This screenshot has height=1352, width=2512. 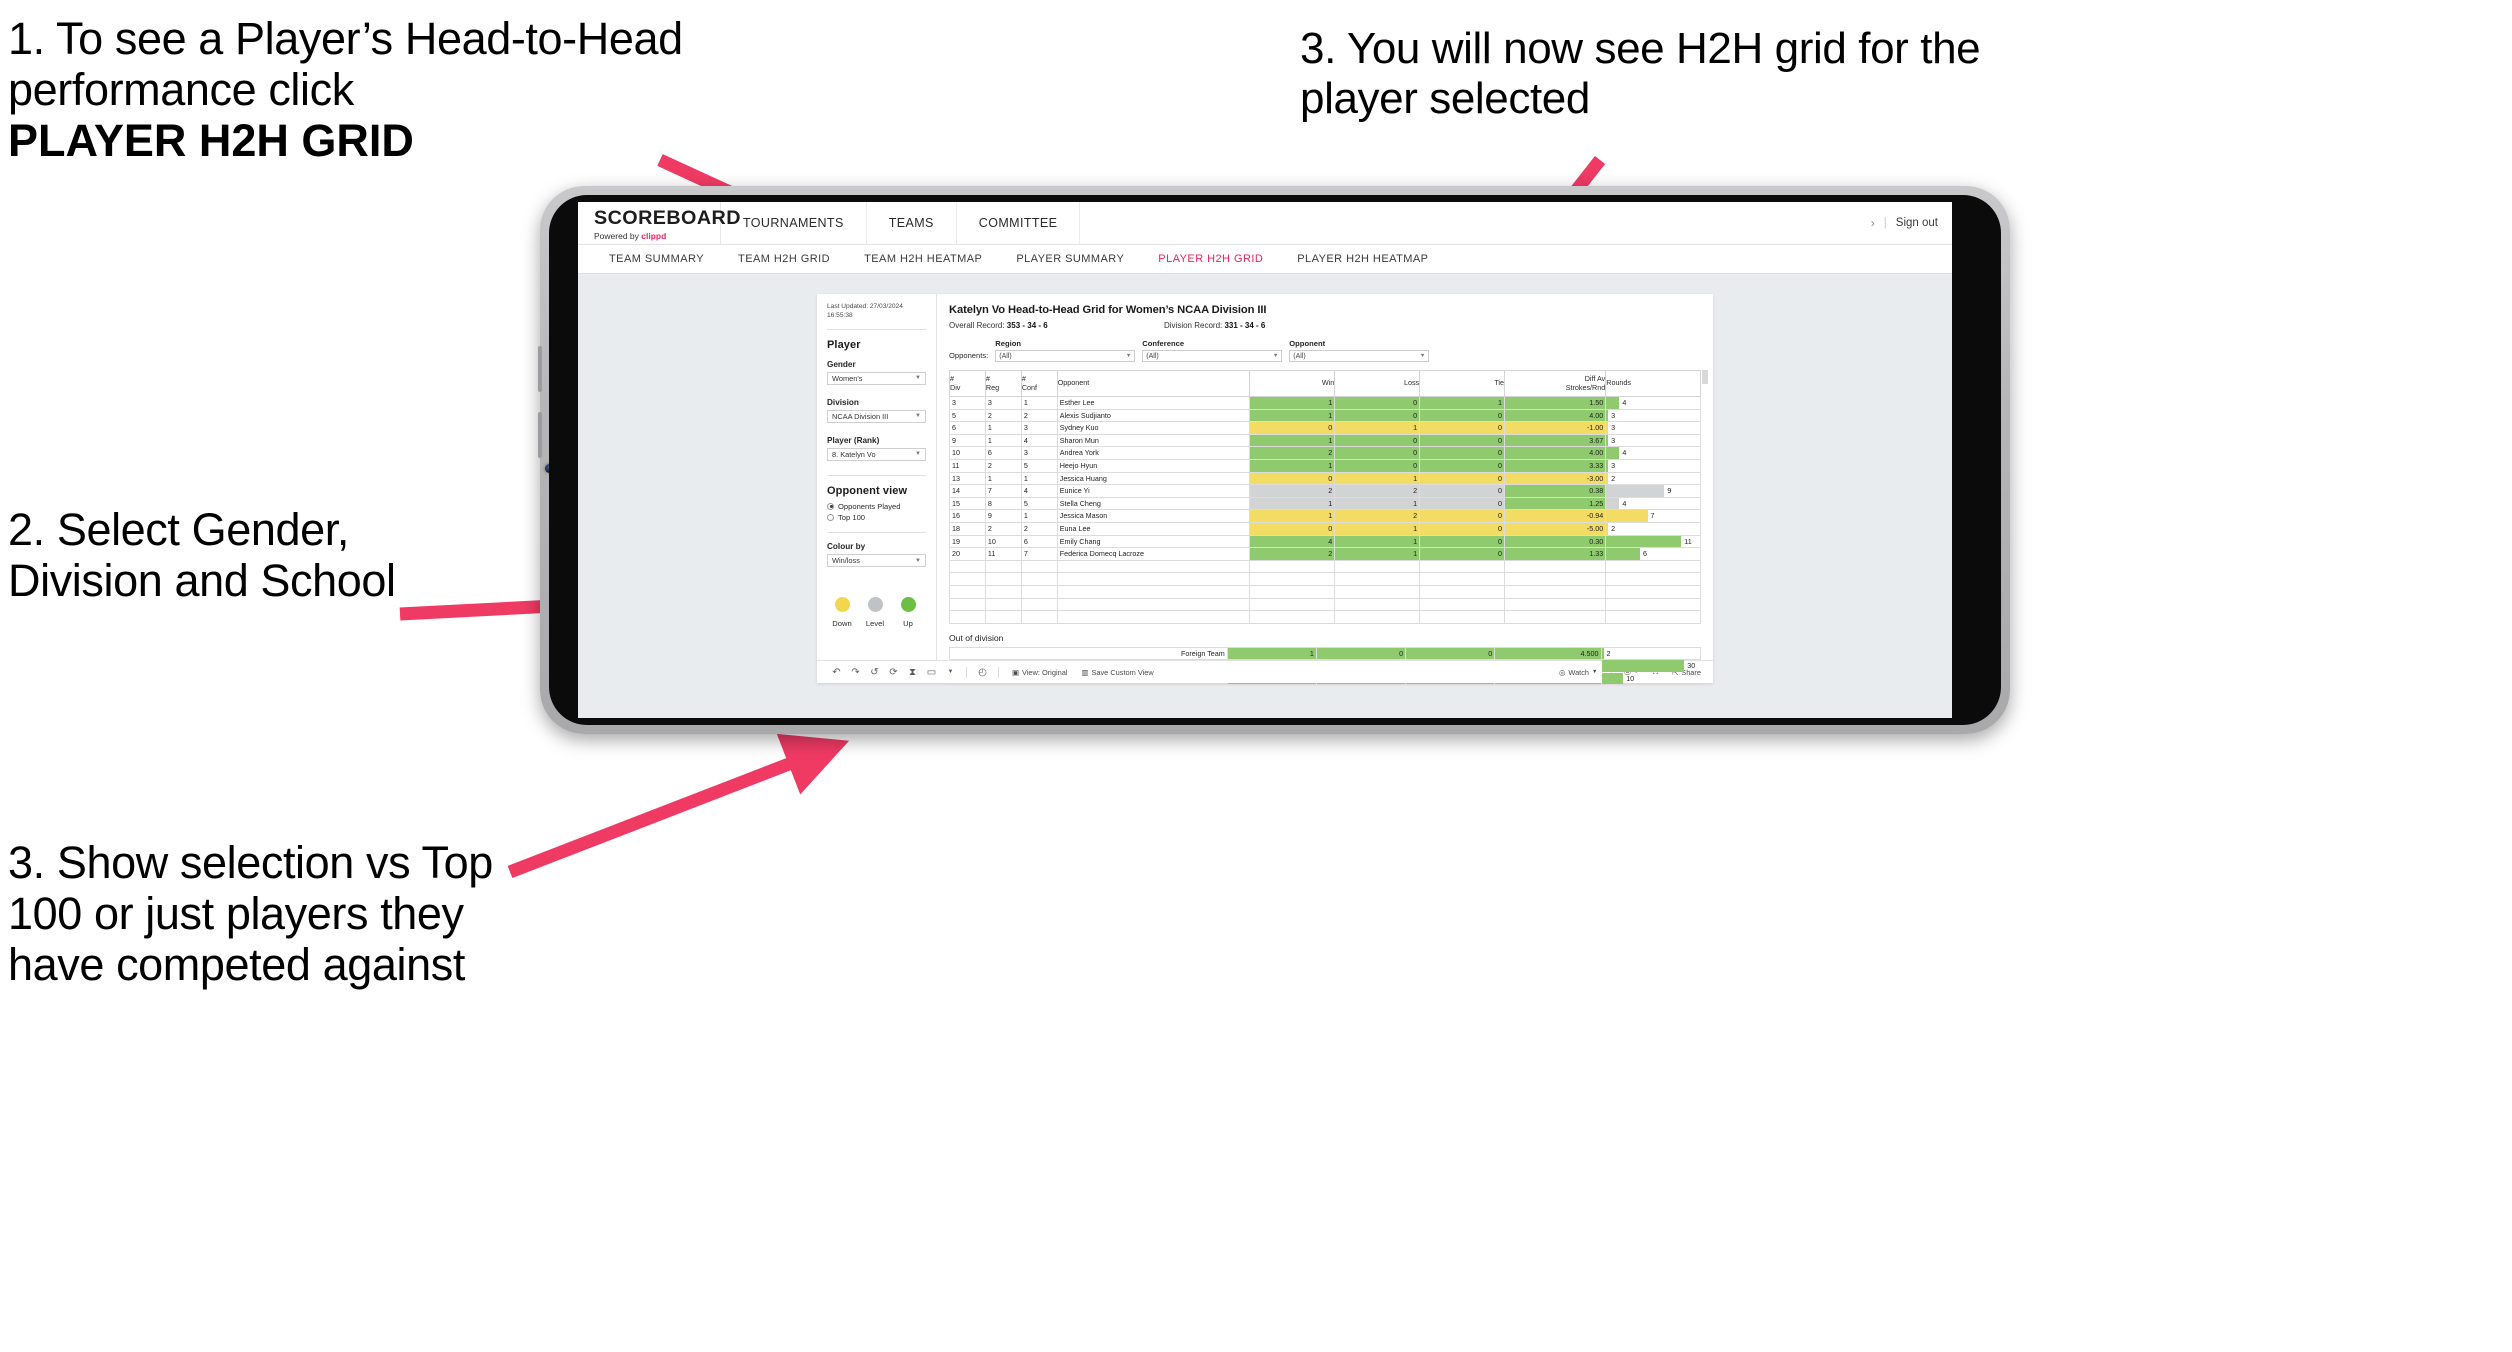 I want to click on col-rounds: Rounds, so click(x=1653, y=383).